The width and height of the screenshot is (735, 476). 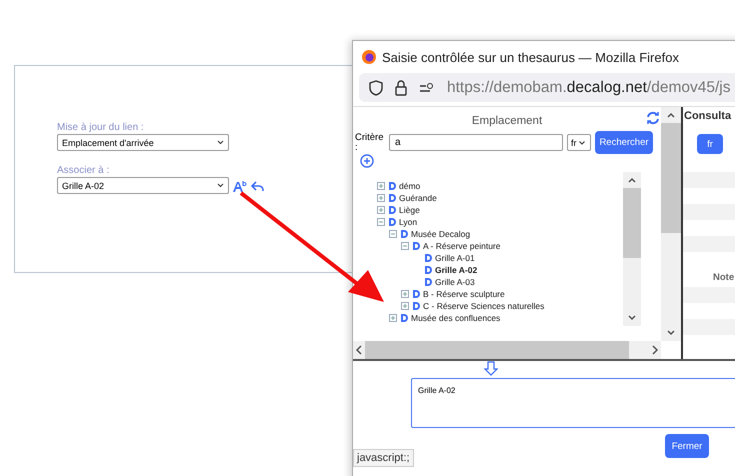 What do you see at coordinates (507, 121) in the screenshot?
I see `panel-heading: Emplacement` at bounding box center [507, 121].